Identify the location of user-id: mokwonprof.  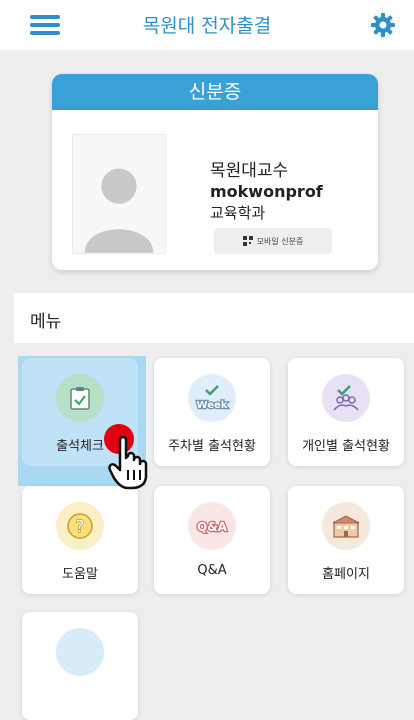
(266, 191).